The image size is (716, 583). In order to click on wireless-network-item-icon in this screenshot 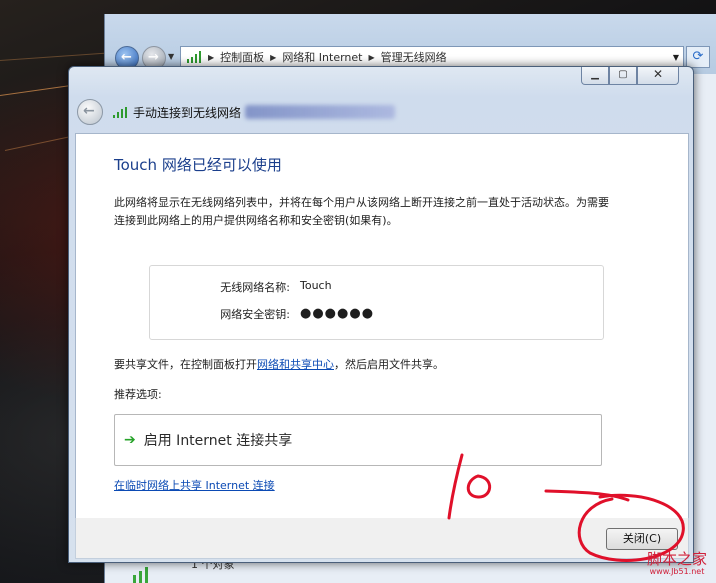, I will do `click(140, 575)`.